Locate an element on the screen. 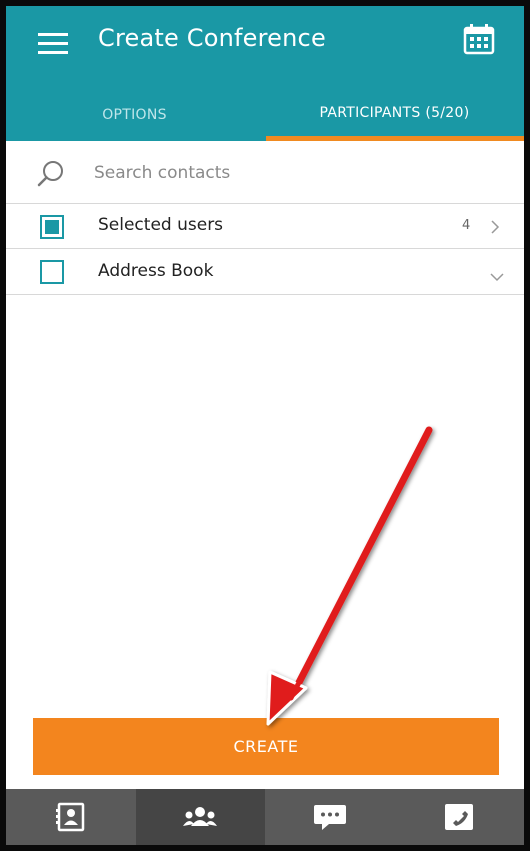 Image resolution: width=530 pixels, height=851 pixels. tab-bar: OPTIONS PARTICIPANTS (5/20) is located at coordinates (265, 115).